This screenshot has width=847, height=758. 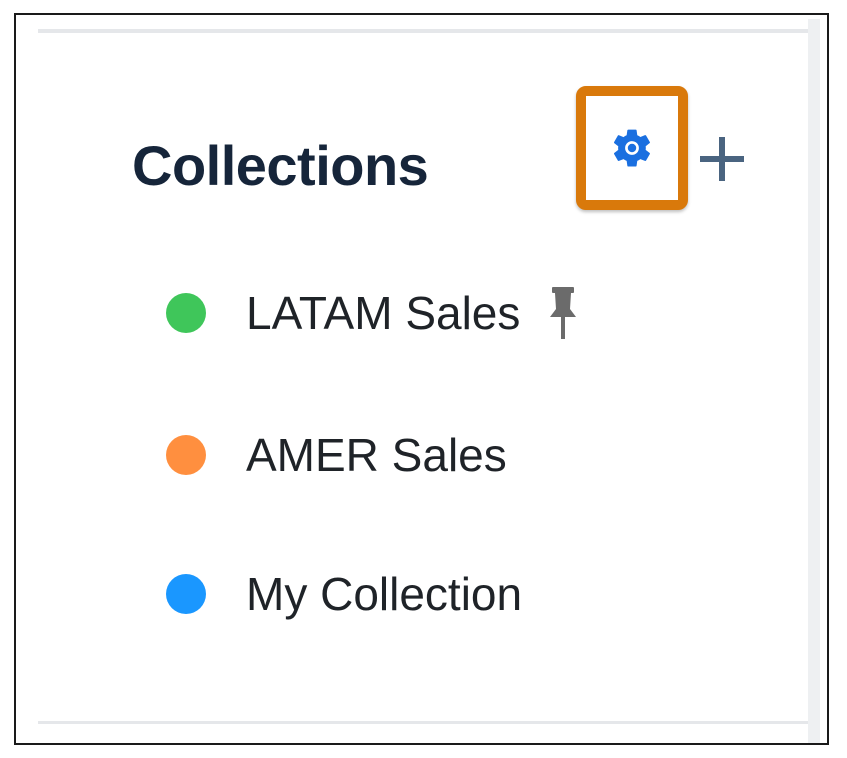 What do you see at coordinates (722, 159) in the screenshot?
I see `add-collection-button` at bounding box center [722, 159].